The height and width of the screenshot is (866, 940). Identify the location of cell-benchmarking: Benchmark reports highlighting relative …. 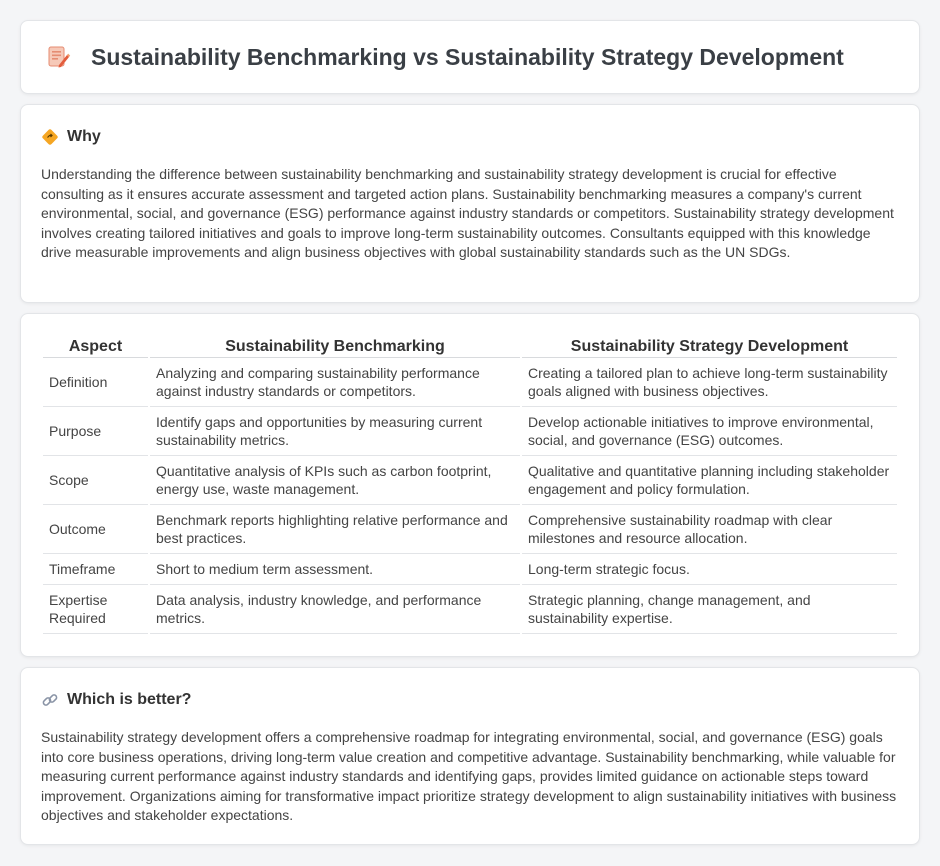
(335, 529).